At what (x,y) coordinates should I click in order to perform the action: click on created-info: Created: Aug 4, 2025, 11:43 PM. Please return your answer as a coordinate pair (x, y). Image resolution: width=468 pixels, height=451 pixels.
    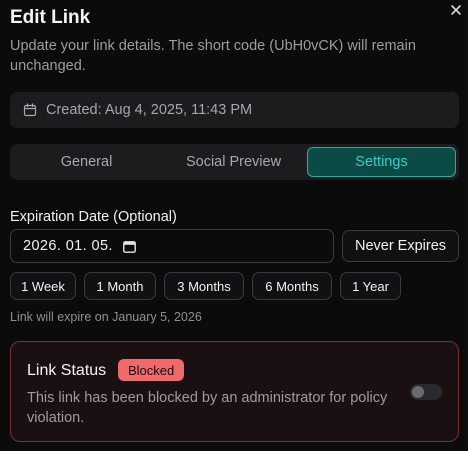
    Looking at the image, I should click on (234, 110).